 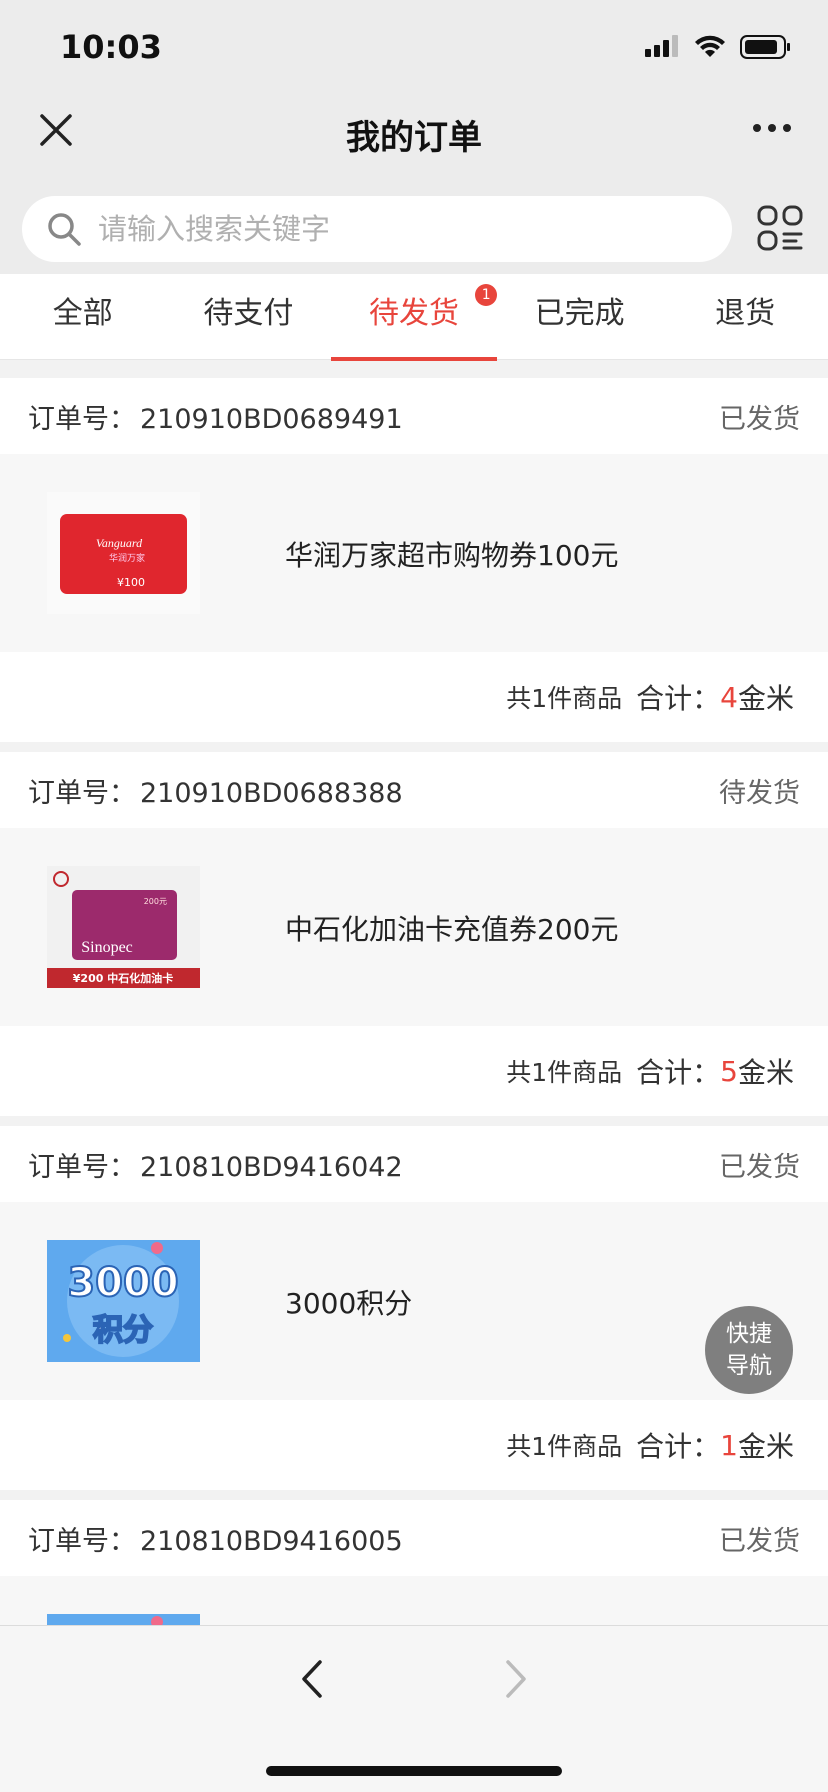 I want to click on tab-label: 退货, so click(x=745, y=313).